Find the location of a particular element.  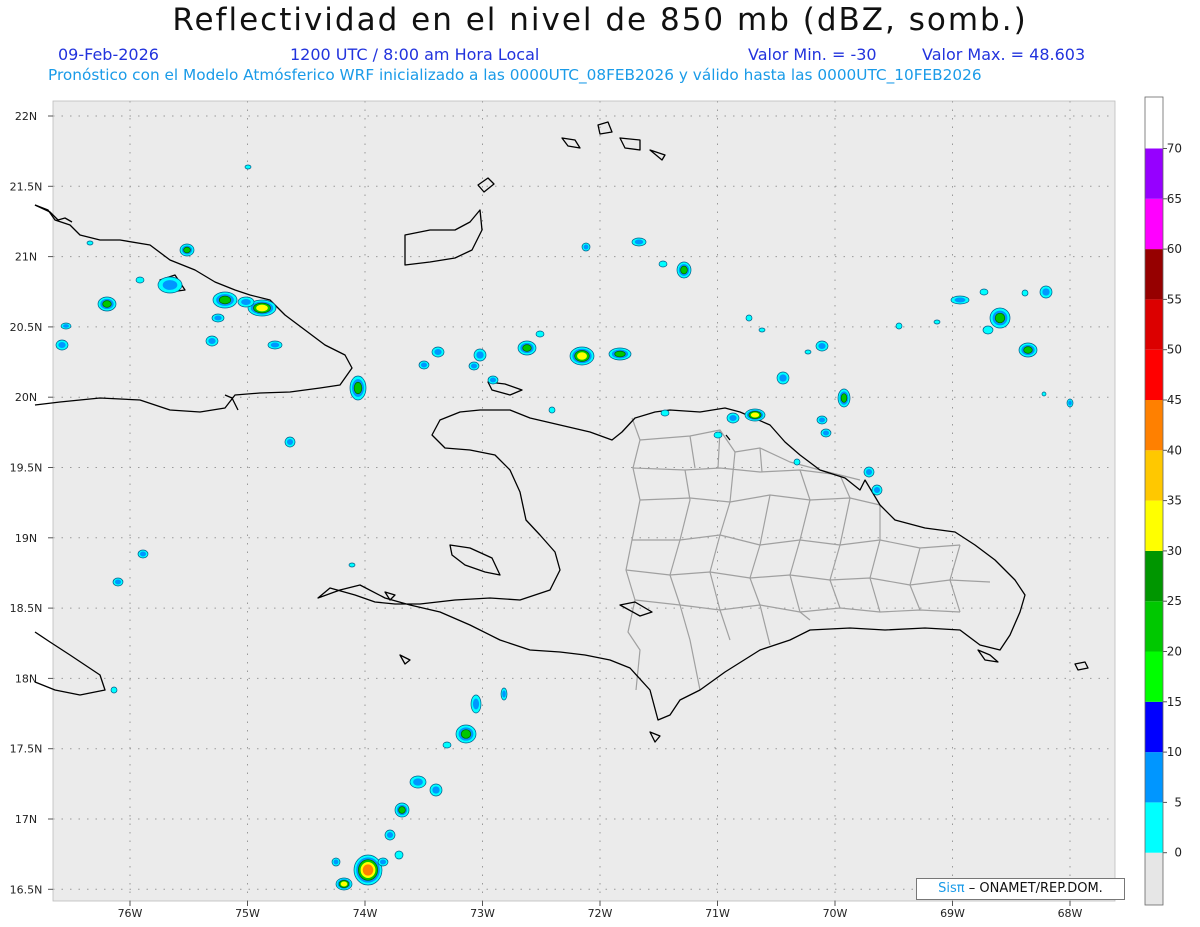

colorbar-label: 30 is located at coordinates (1174, 551).